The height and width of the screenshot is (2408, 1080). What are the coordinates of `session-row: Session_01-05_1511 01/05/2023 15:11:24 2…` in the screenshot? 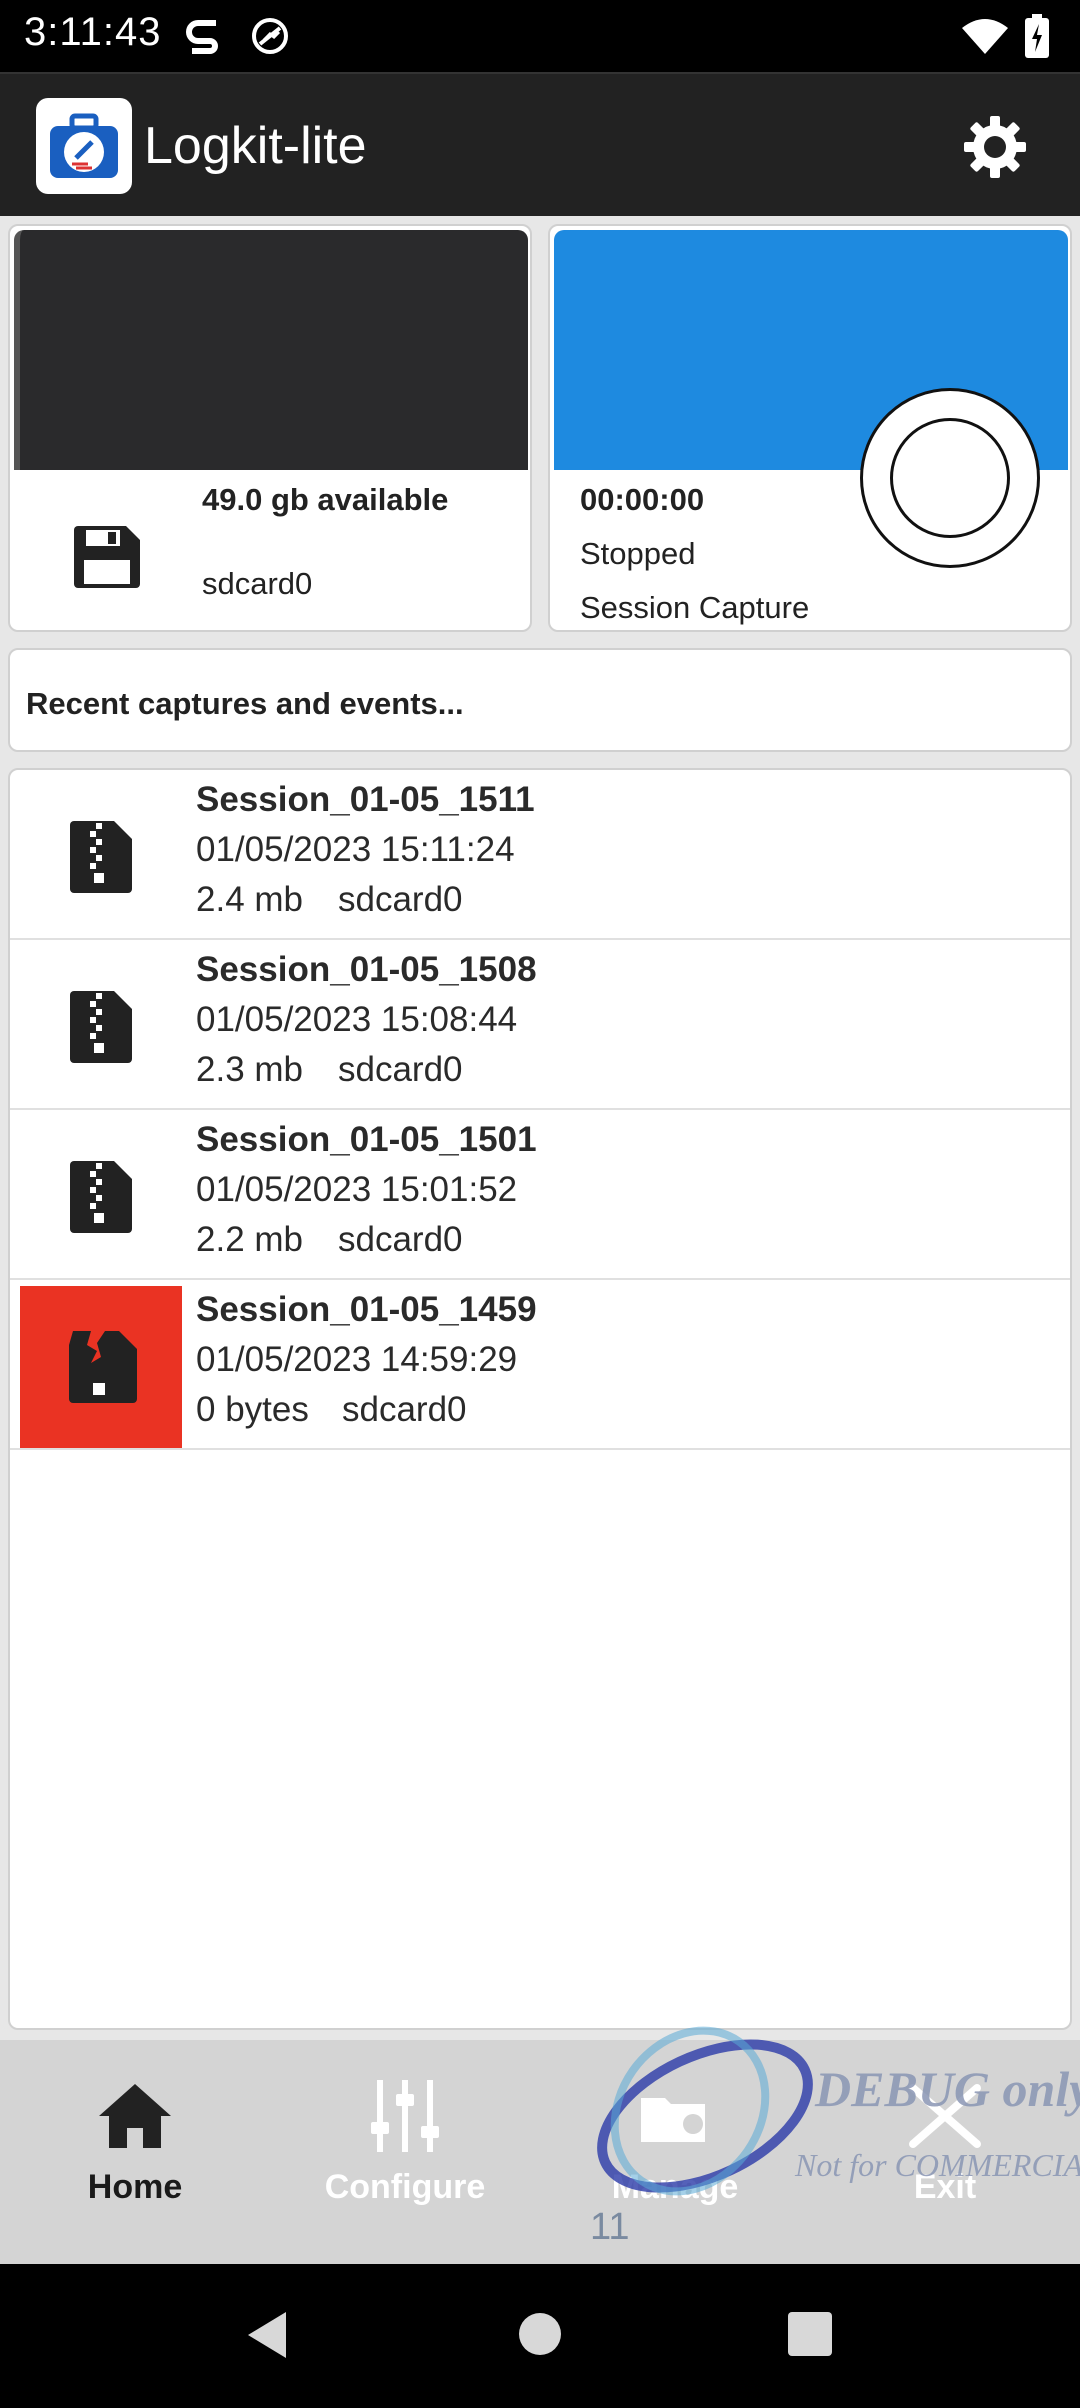 It's located at (540, 855).